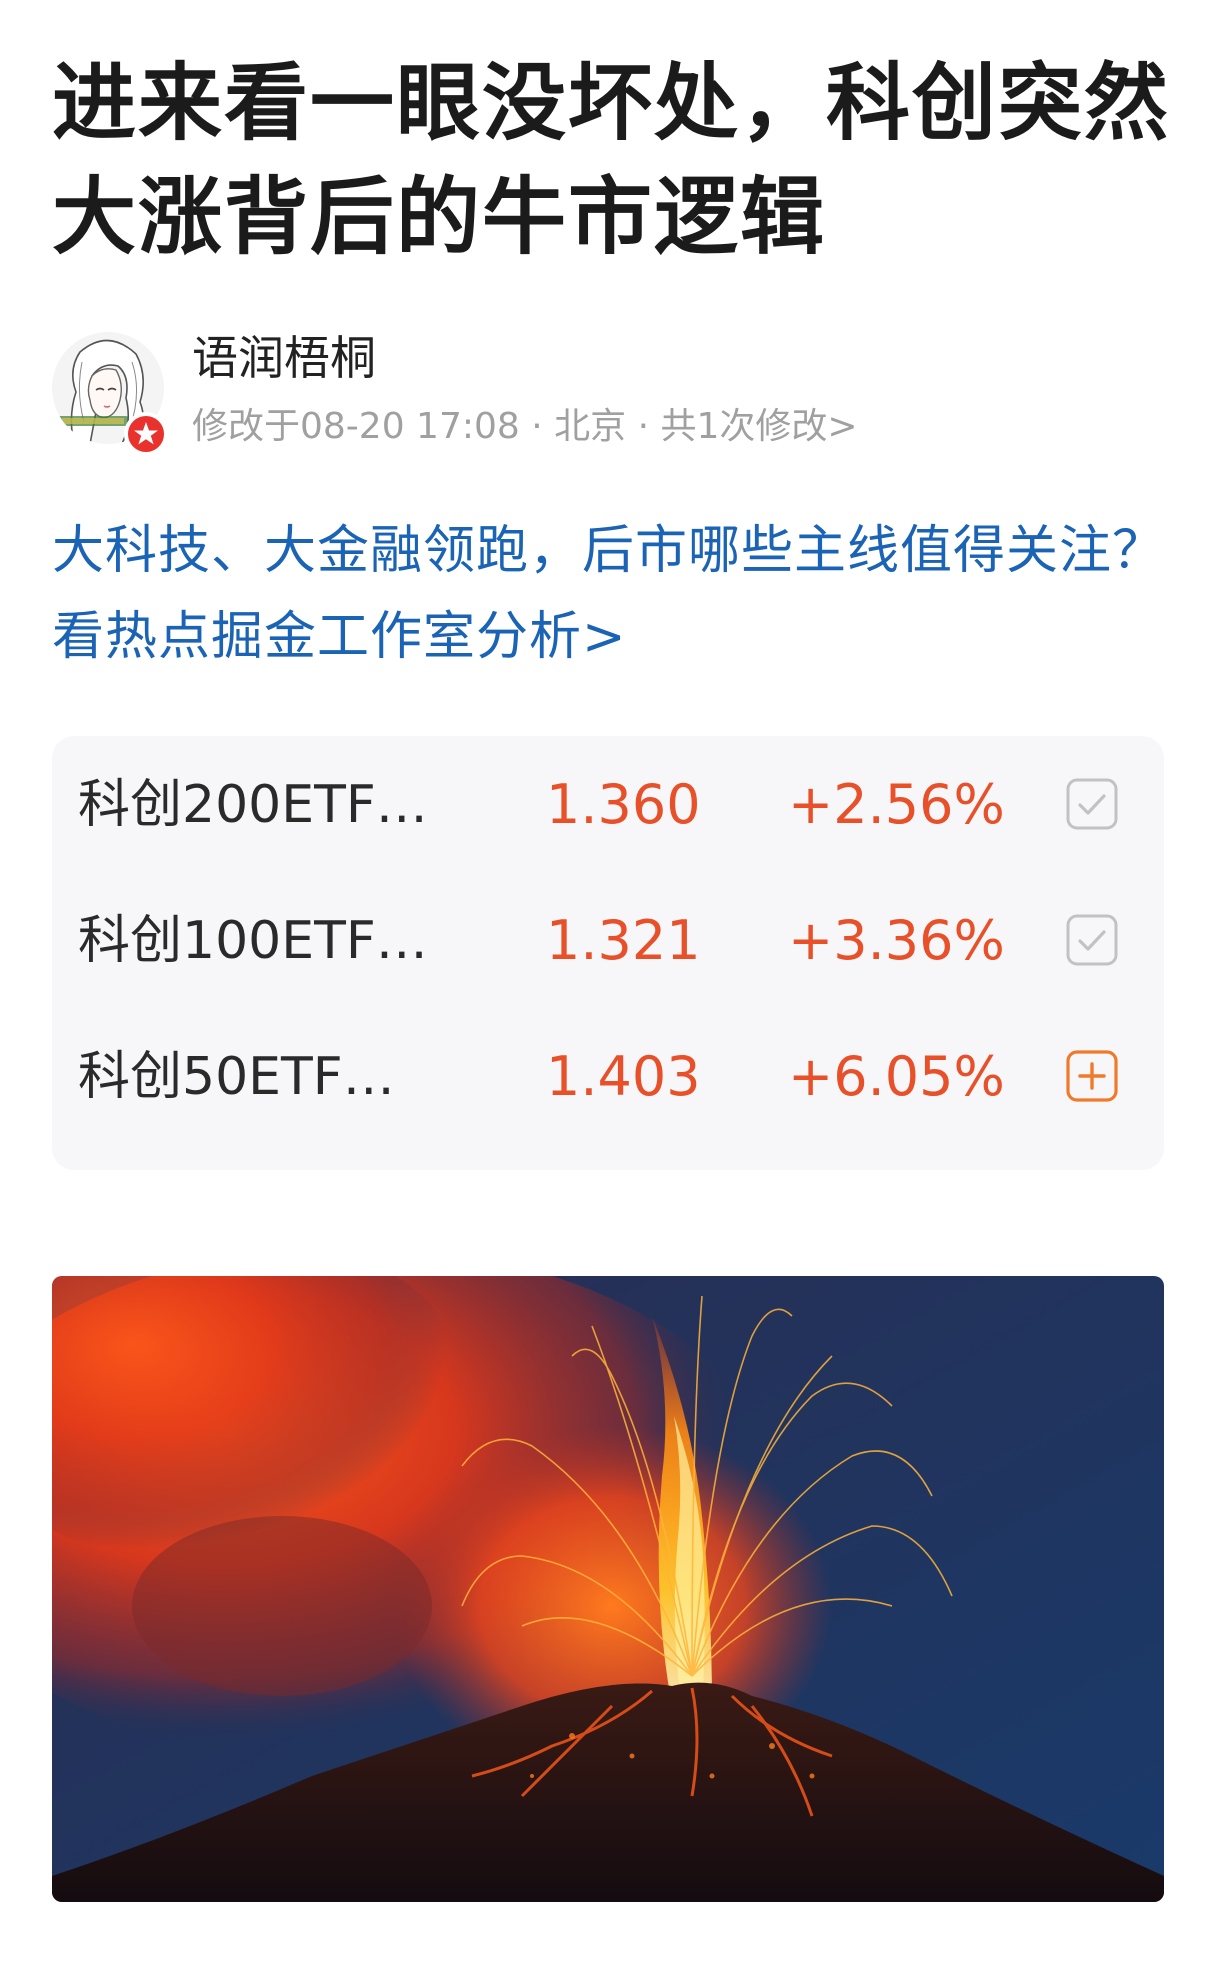 The height and width of the screenshot is (1964, 1216). Describe the element at coordinates (611, 160) in the screenshot. I see `article-title: 进来看一眼没坏处，科创突然大涨背后的牛市逻辑` at that location.